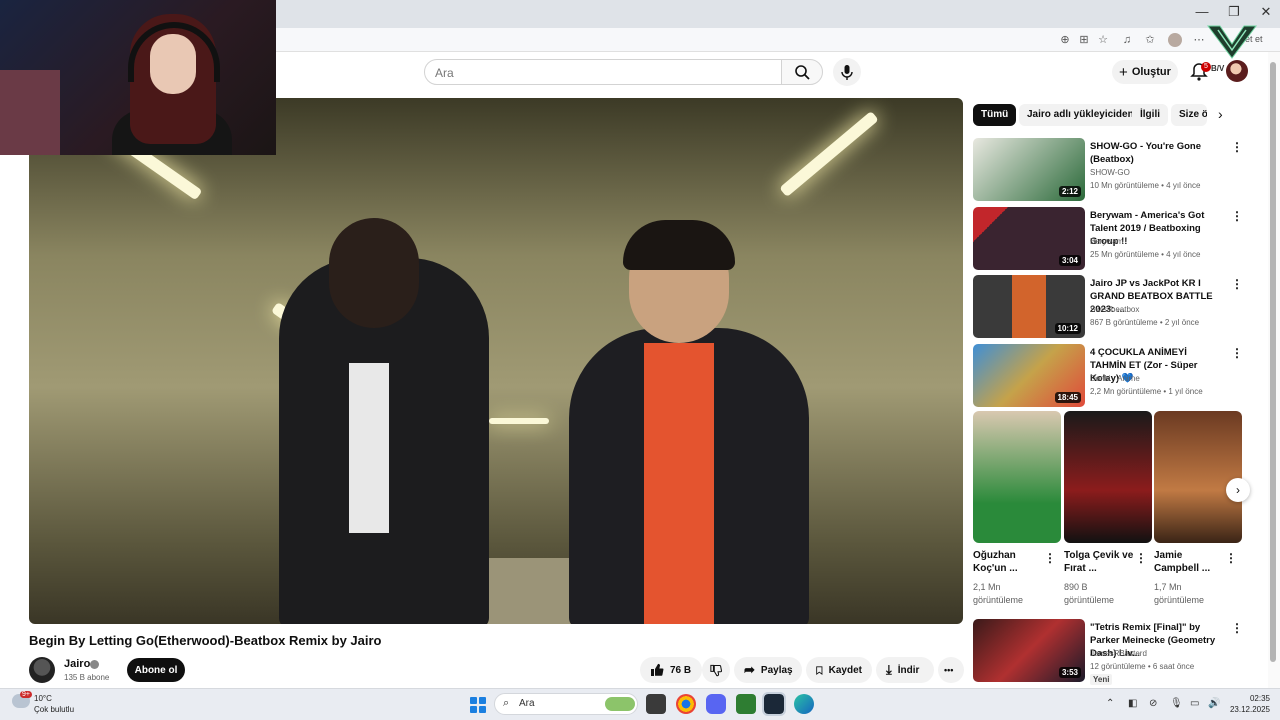 The width and height of the screenshot is (1280, 720). Describe the element at coordinates (681, 670) in the screenshot. I see `like-count: 76 B` at that location.